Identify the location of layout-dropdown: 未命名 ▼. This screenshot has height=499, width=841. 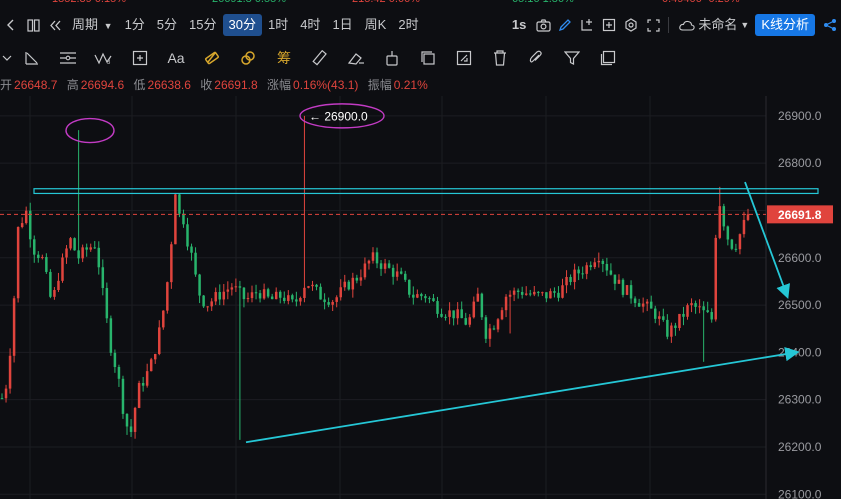
(714, 25).